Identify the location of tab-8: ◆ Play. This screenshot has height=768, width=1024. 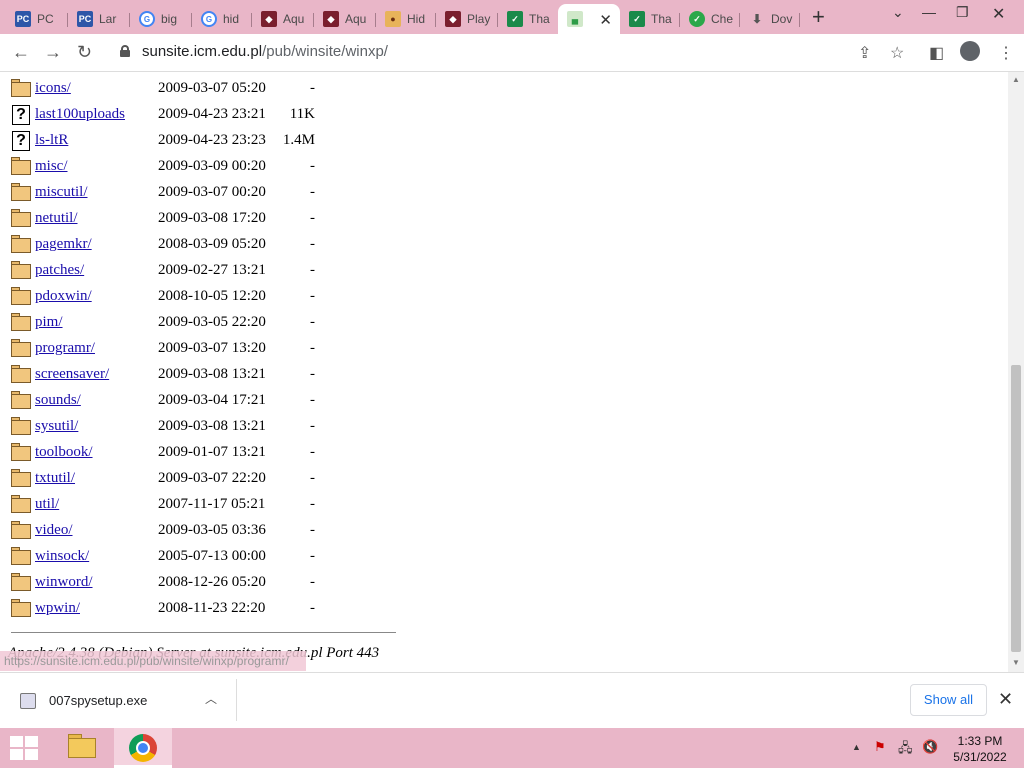
(467, 19).